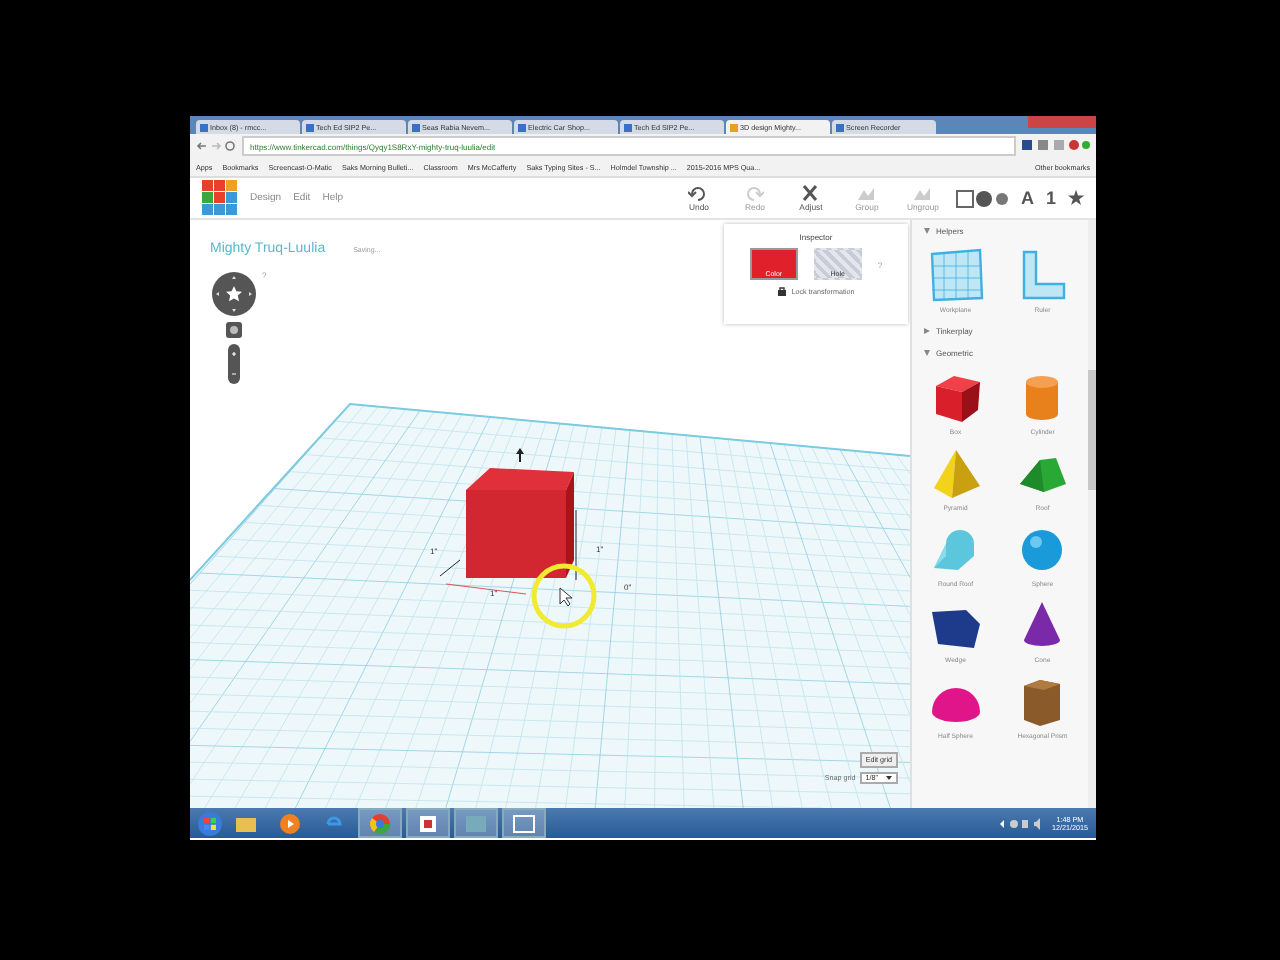  What do you see at coordinates (1050, 198) in the screenshot?
I see `toolbar-button: 1` at bounding box center [1050, 198].